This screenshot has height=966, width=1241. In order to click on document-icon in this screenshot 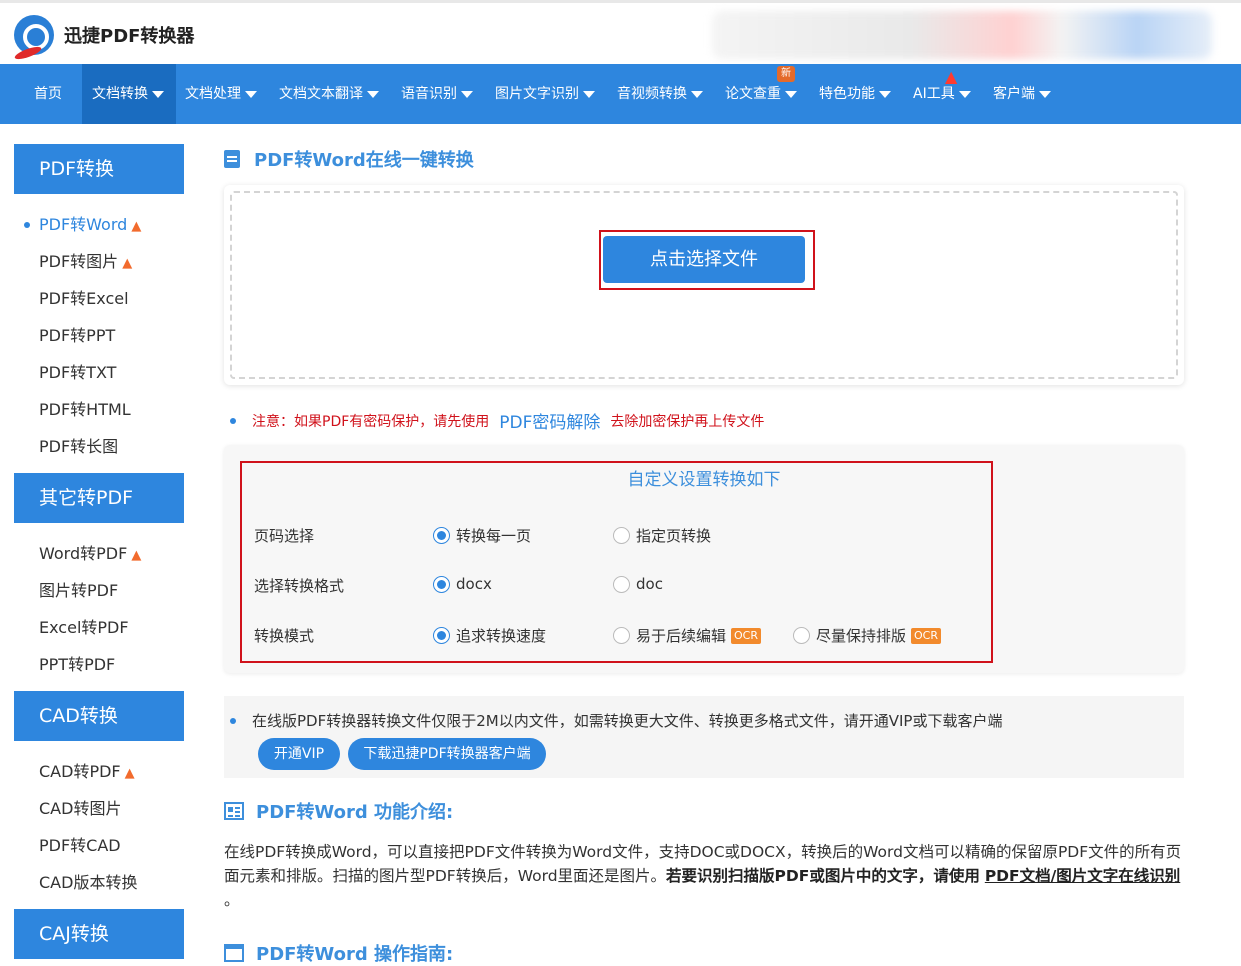, I will do `click(232, 159)`.